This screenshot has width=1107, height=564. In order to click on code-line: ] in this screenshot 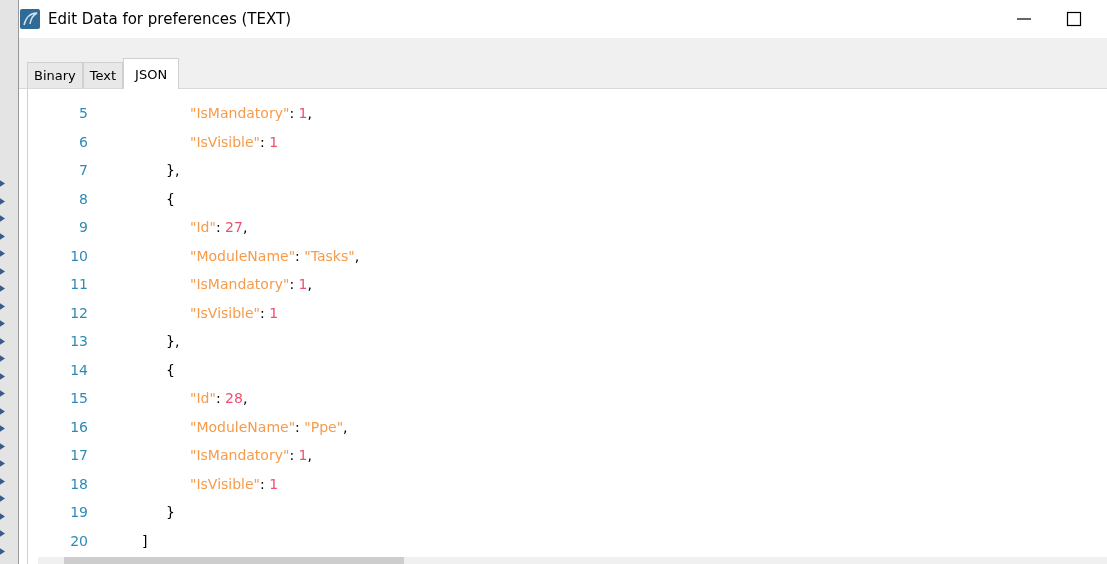, I will do `click(145, 540)`.